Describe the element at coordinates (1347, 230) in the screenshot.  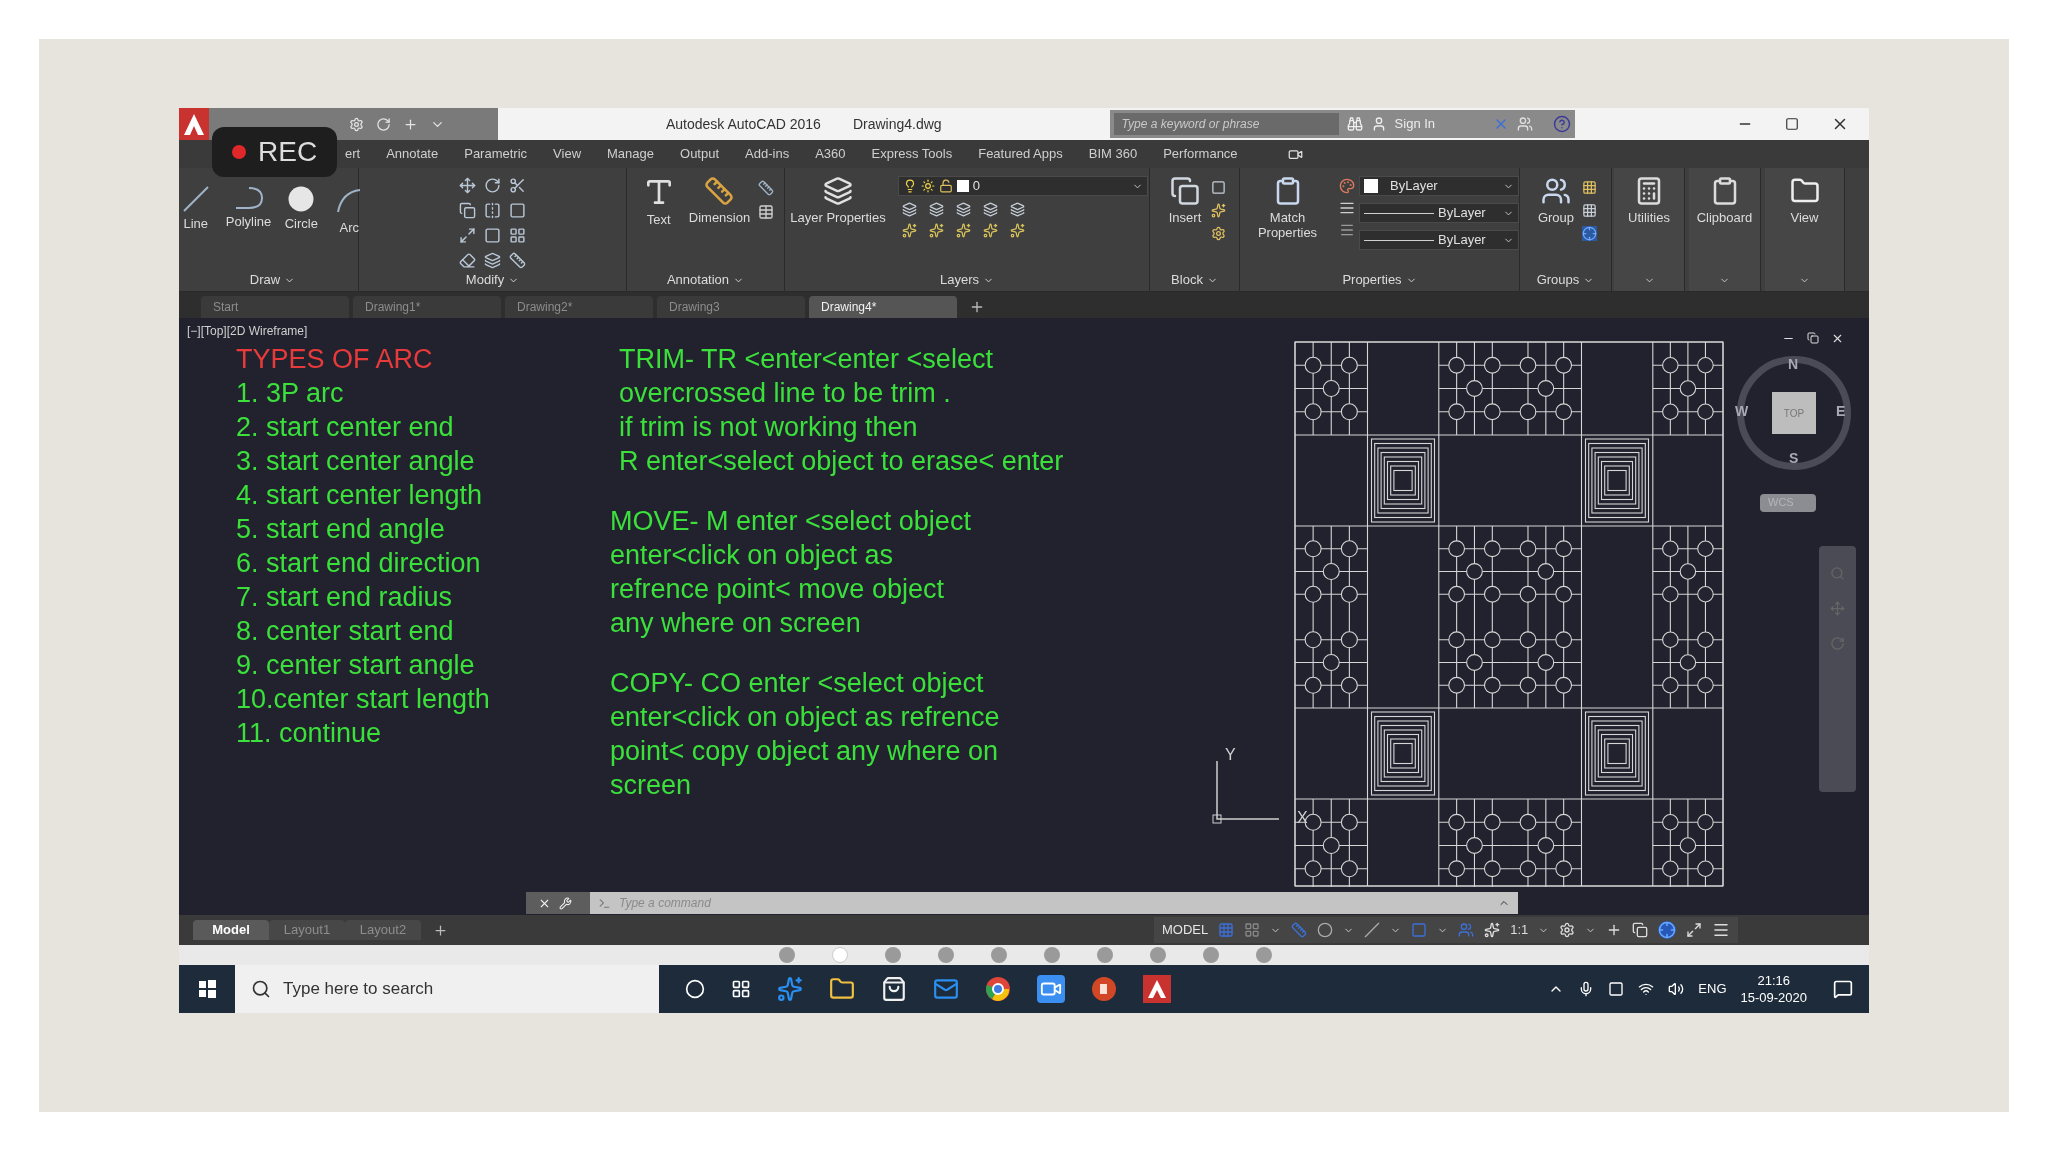
I see `lineweight-icon` at that location.